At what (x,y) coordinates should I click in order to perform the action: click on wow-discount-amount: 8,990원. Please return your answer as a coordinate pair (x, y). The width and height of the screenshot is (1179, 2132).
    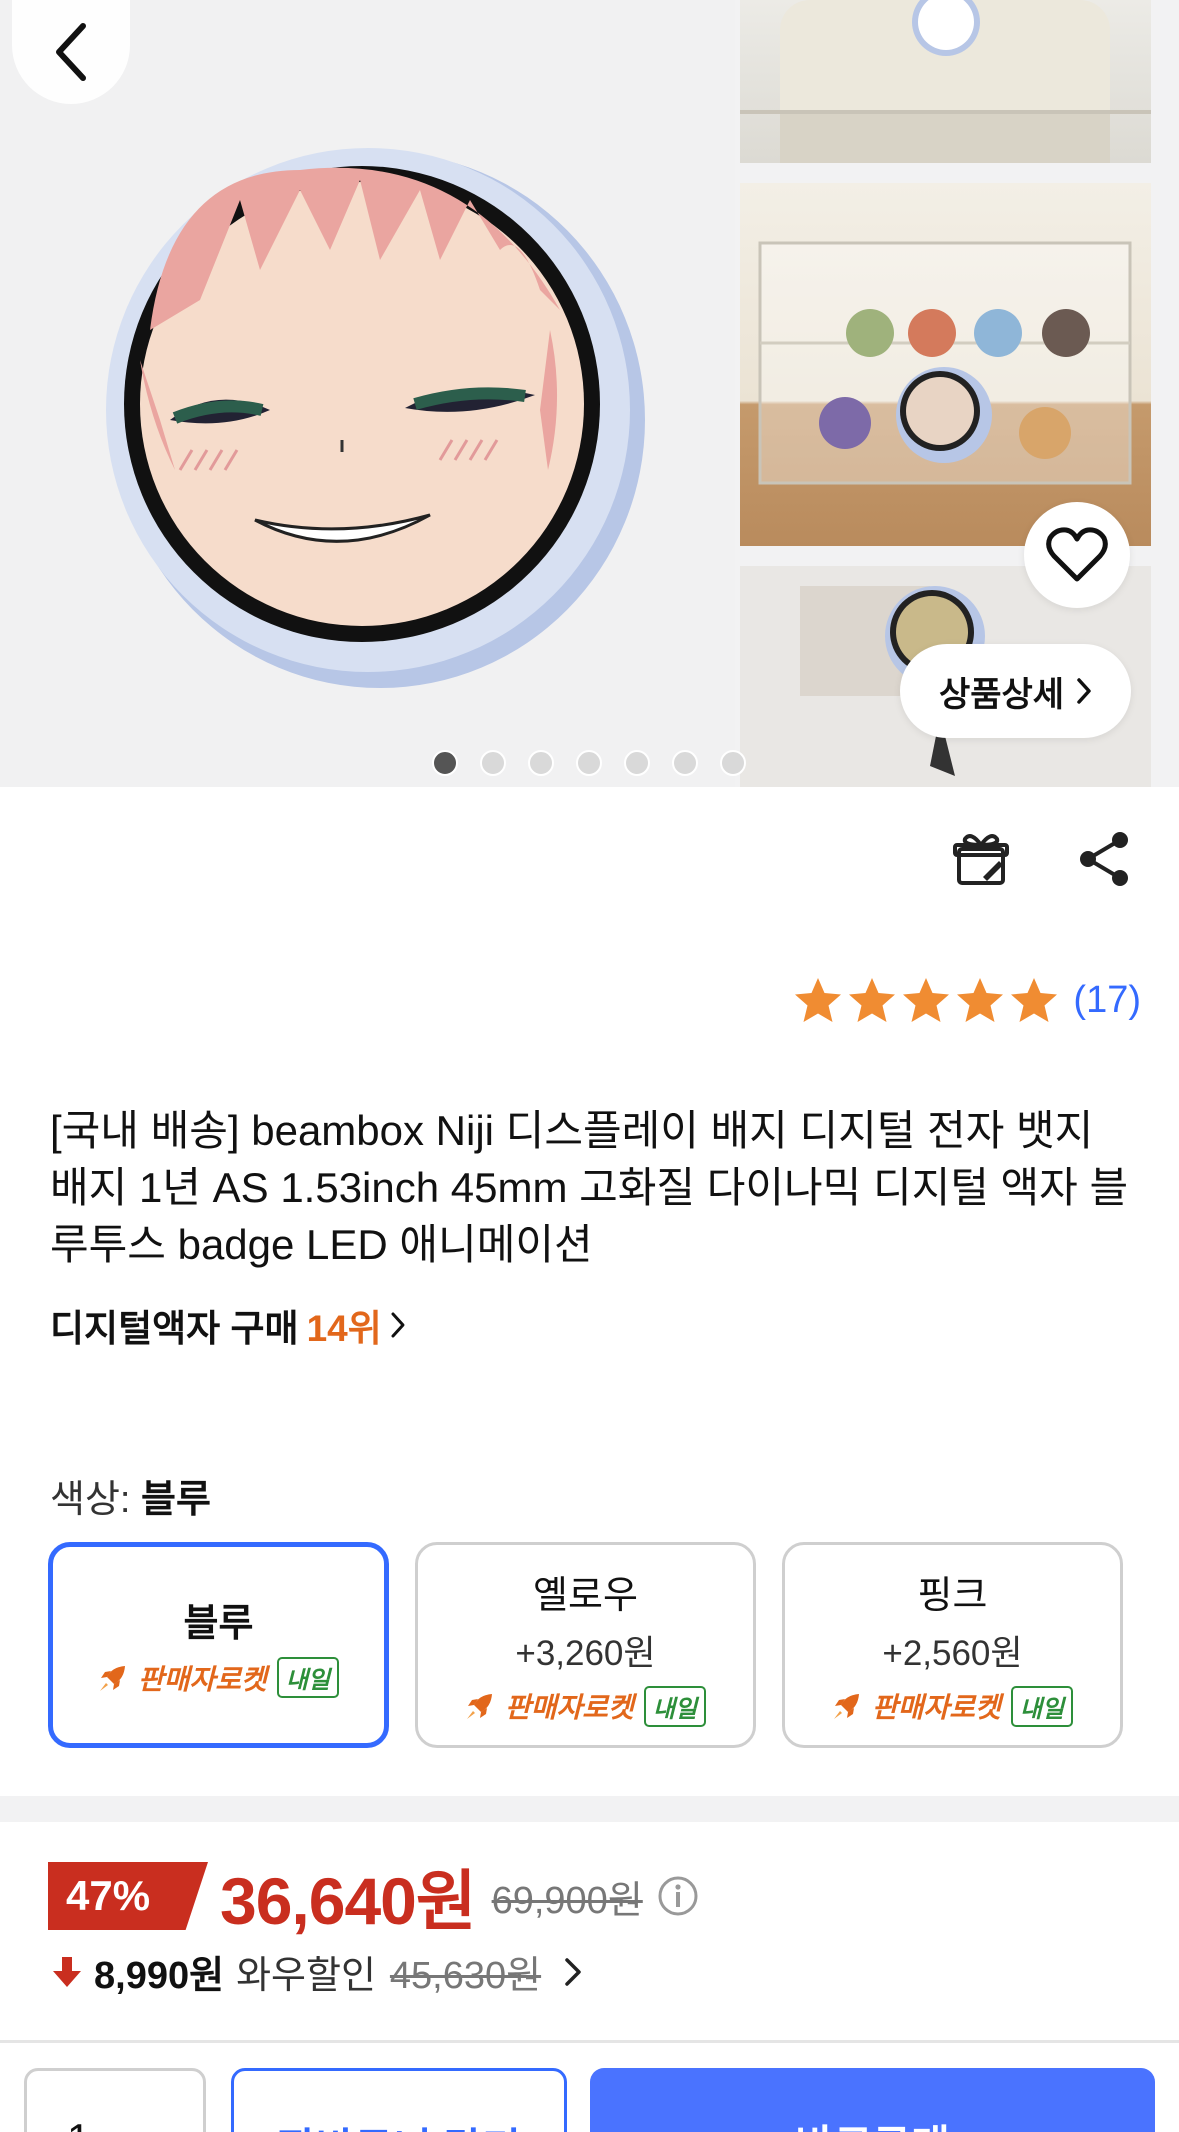
    Looking at the image, I should click on (159, 1976).